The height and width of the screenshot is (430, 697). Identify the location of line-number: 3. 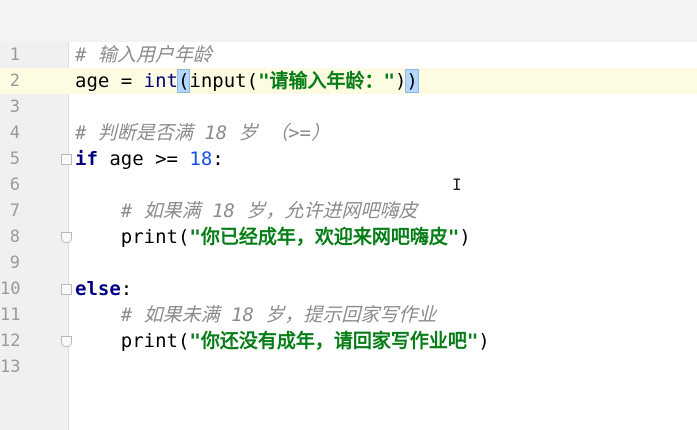
(14, 107).